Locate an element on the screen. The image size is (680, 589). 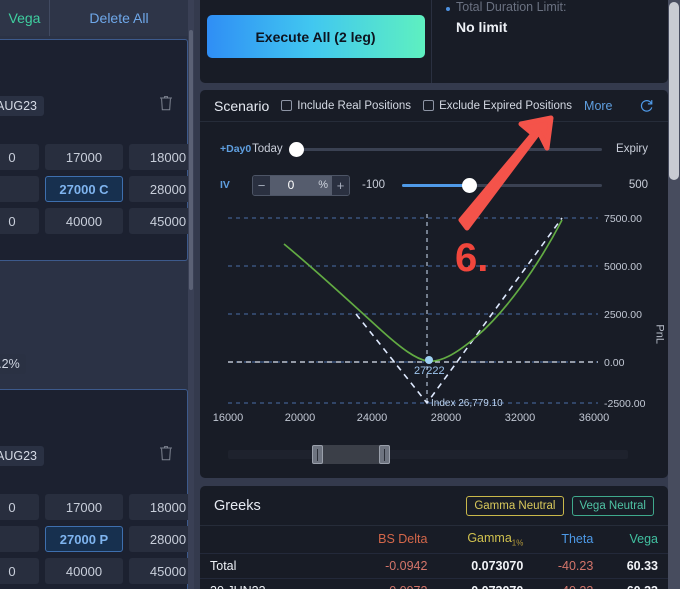
greeks-col-vega: Vega is located at coordinates (635, 540).